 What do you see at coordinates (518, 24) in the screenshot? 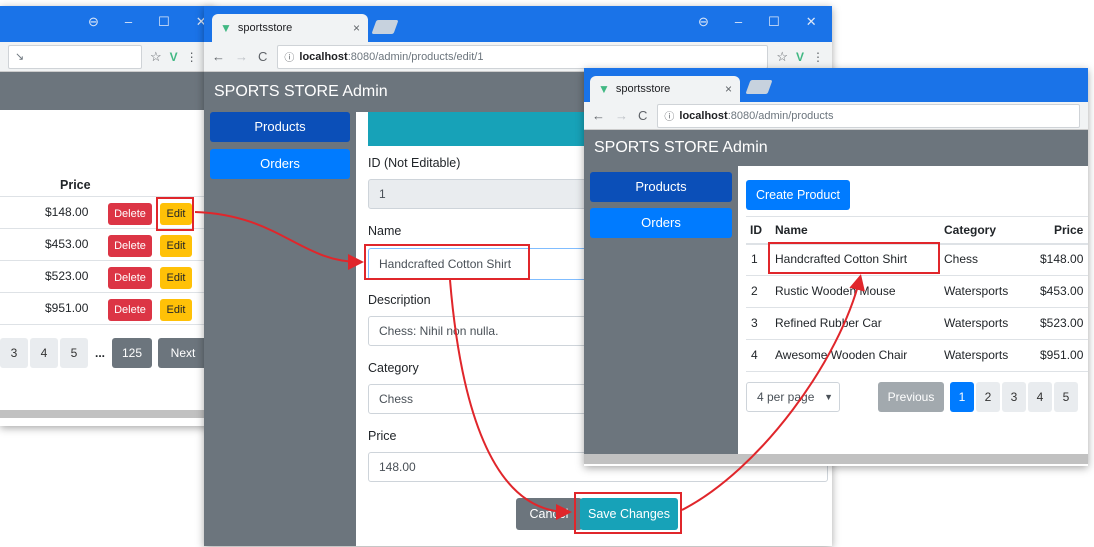
I see `edit-tab-bar: ▼ sportsstore × ⊖ – ☐ ✕` at bounding box center [518, 24].